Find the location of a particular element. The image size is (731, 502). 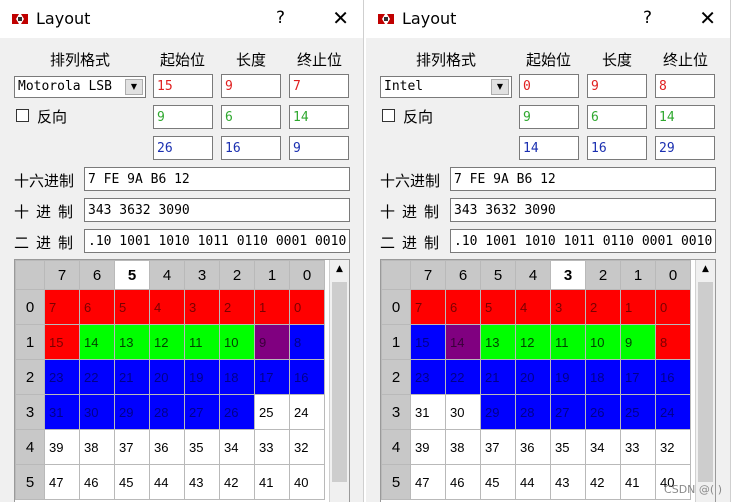

format-select: Intel ▼ is located at coordinates (446, 87).